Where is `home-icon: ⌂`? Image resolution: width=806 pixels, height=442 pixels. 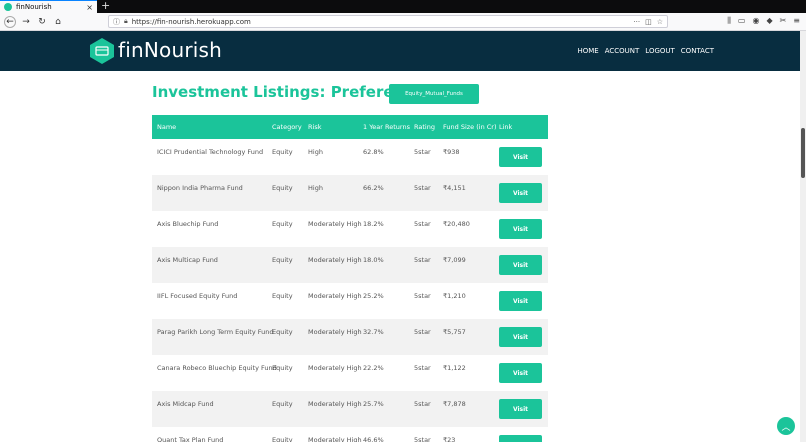 home-icon: ⌂ is located at coordinates (58, 22).